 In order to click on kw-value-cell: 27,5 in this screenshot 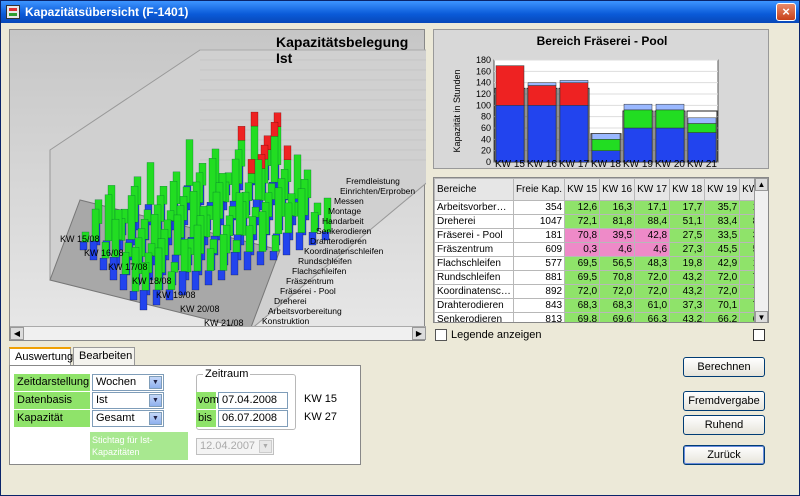, I will do `click(687, 235)`.